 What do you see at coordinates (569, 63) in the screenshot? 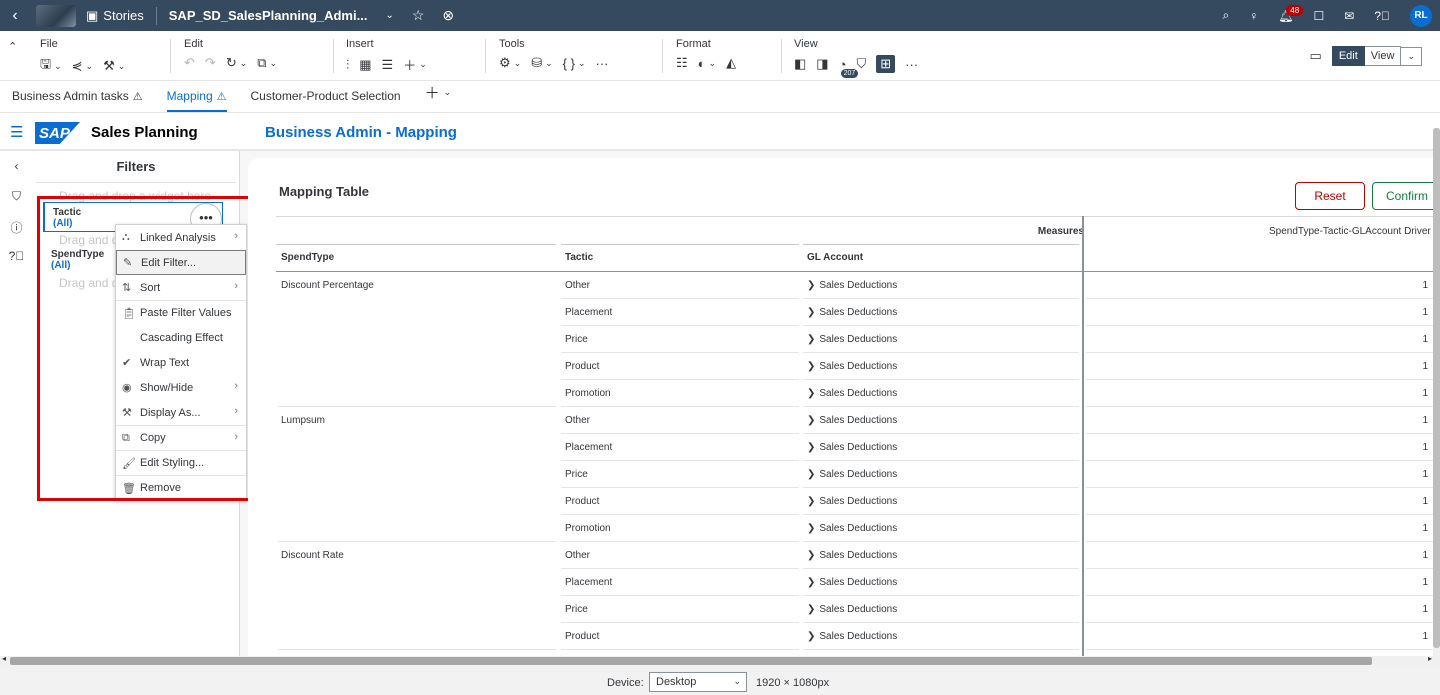
I see `script-icon: { }` at bounding box center [569, 63].